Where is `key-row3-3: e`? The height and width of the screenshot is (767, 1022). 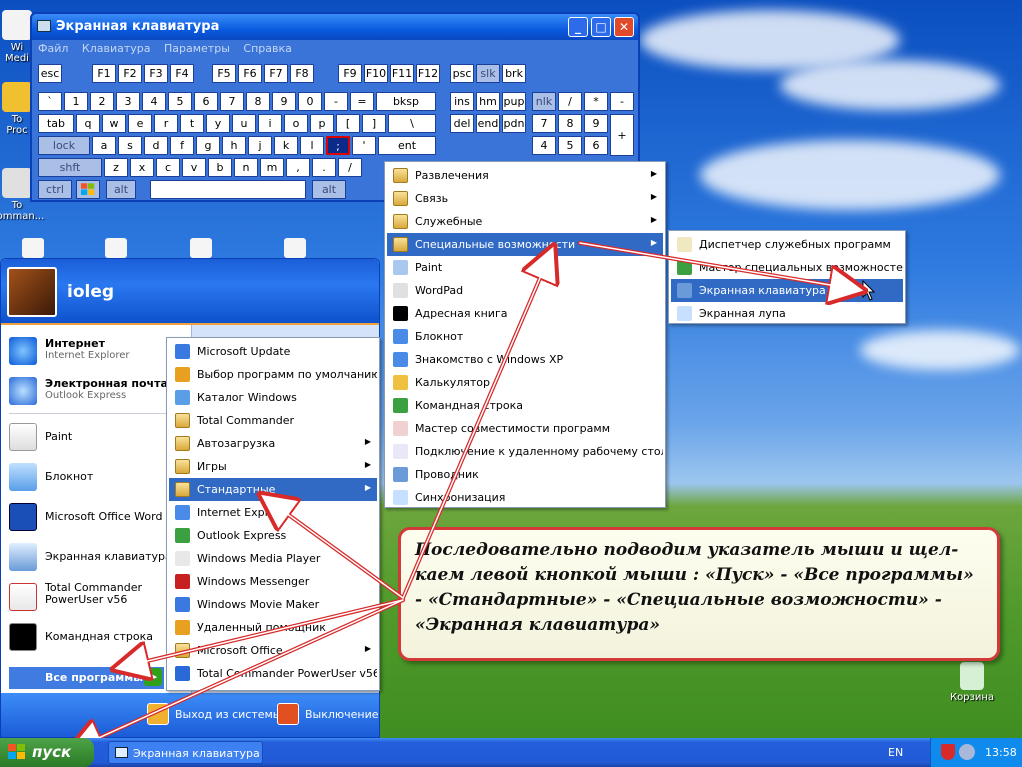 key-row3-3: e is located at coordinates (140, 123).